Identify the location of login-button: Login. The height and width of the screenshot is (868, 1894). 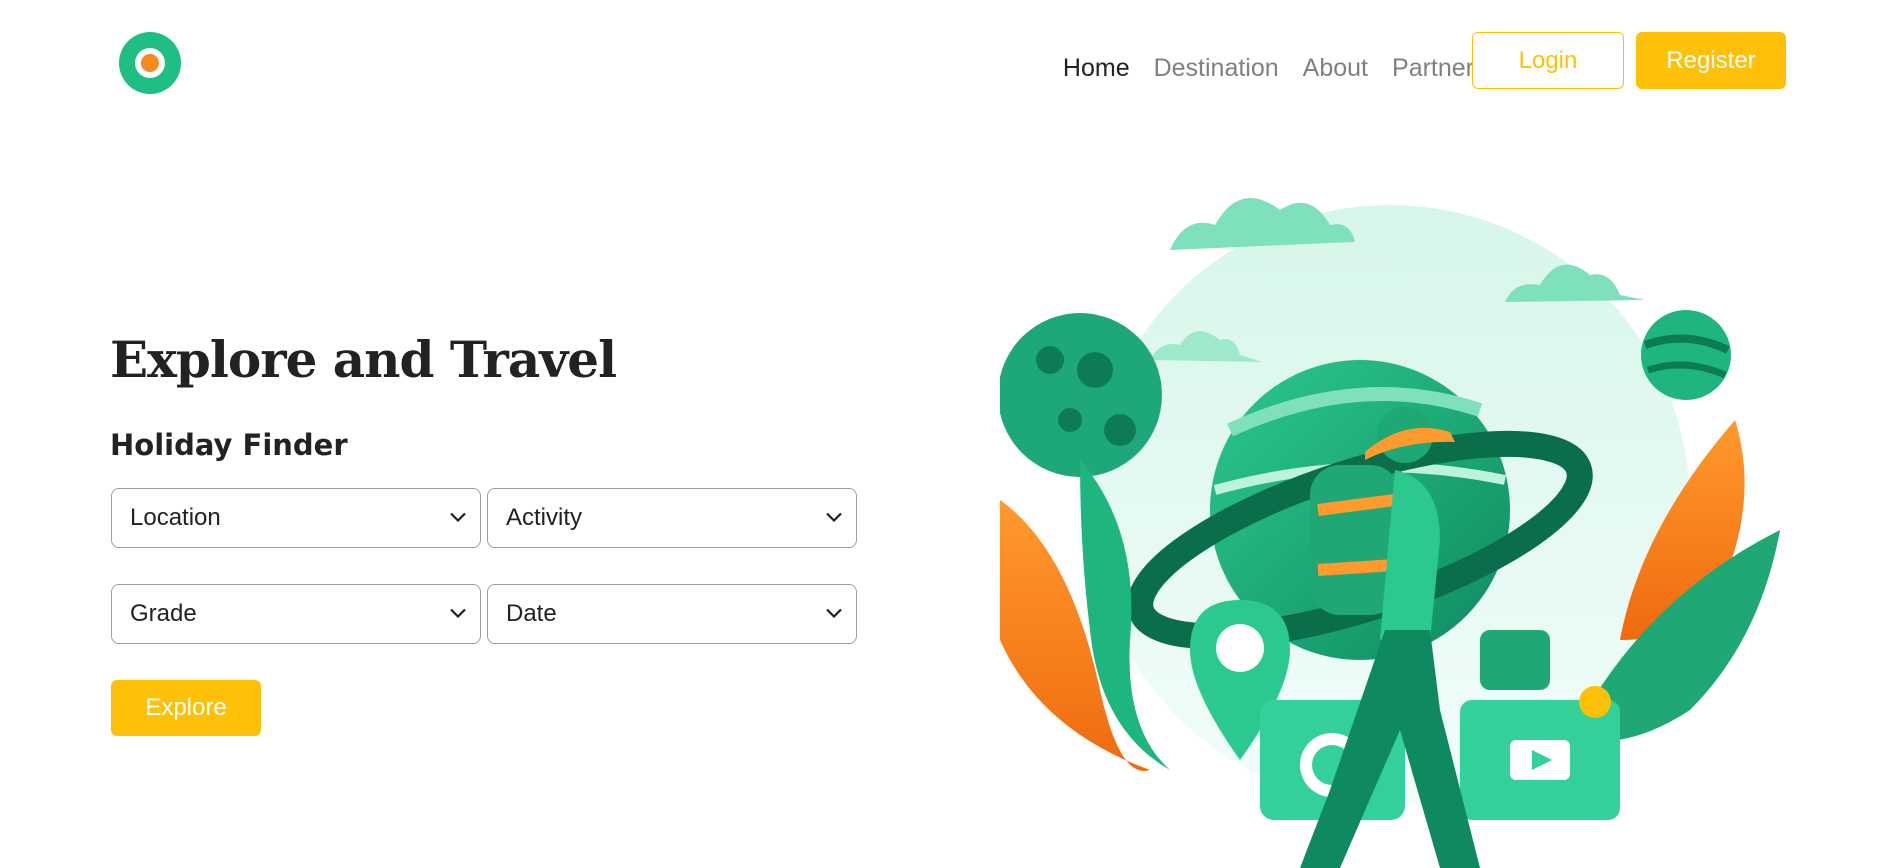
(1548, 60).